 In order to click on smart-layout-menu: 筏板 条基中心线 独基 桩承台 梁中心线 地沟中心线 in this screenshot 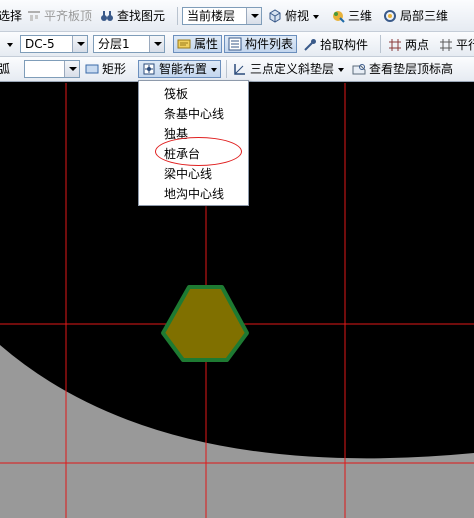, I will do `click(193, 143)`.